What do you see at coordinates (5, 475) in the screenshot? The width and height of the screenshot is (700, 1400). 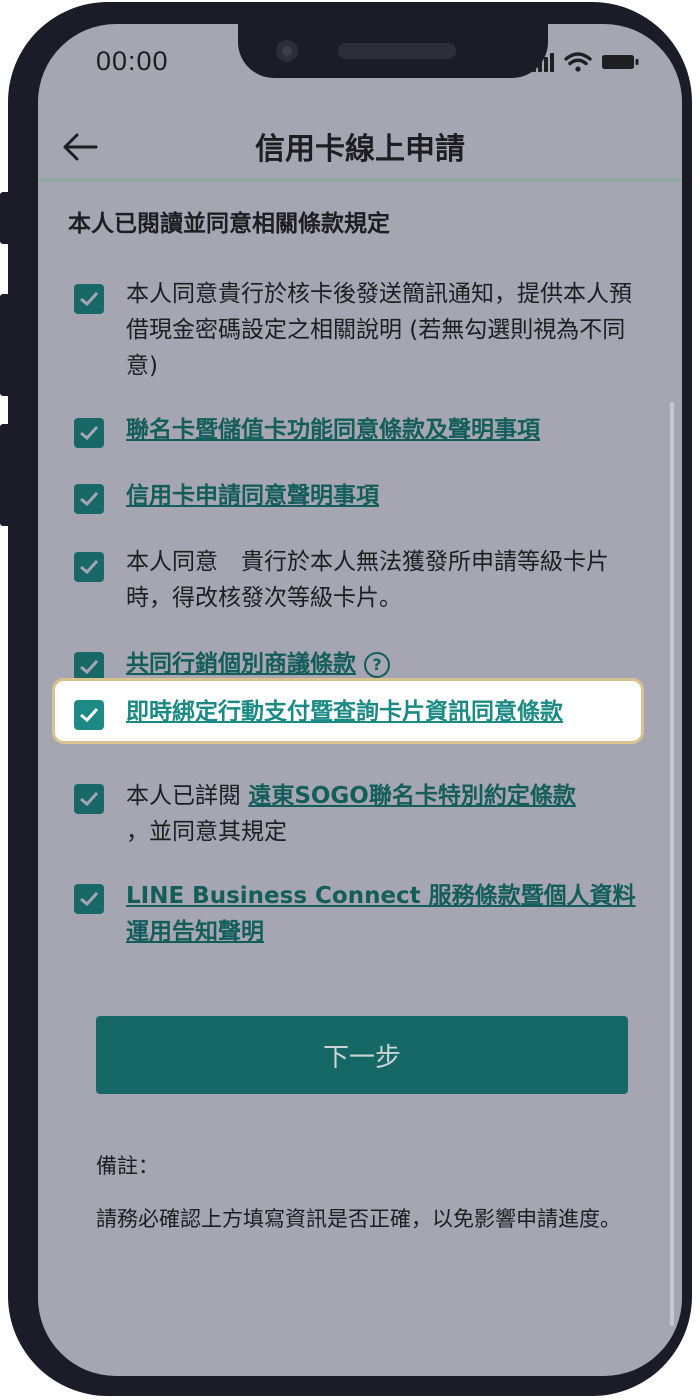 I see `volume-down-button` at bounding box center [5, 475].